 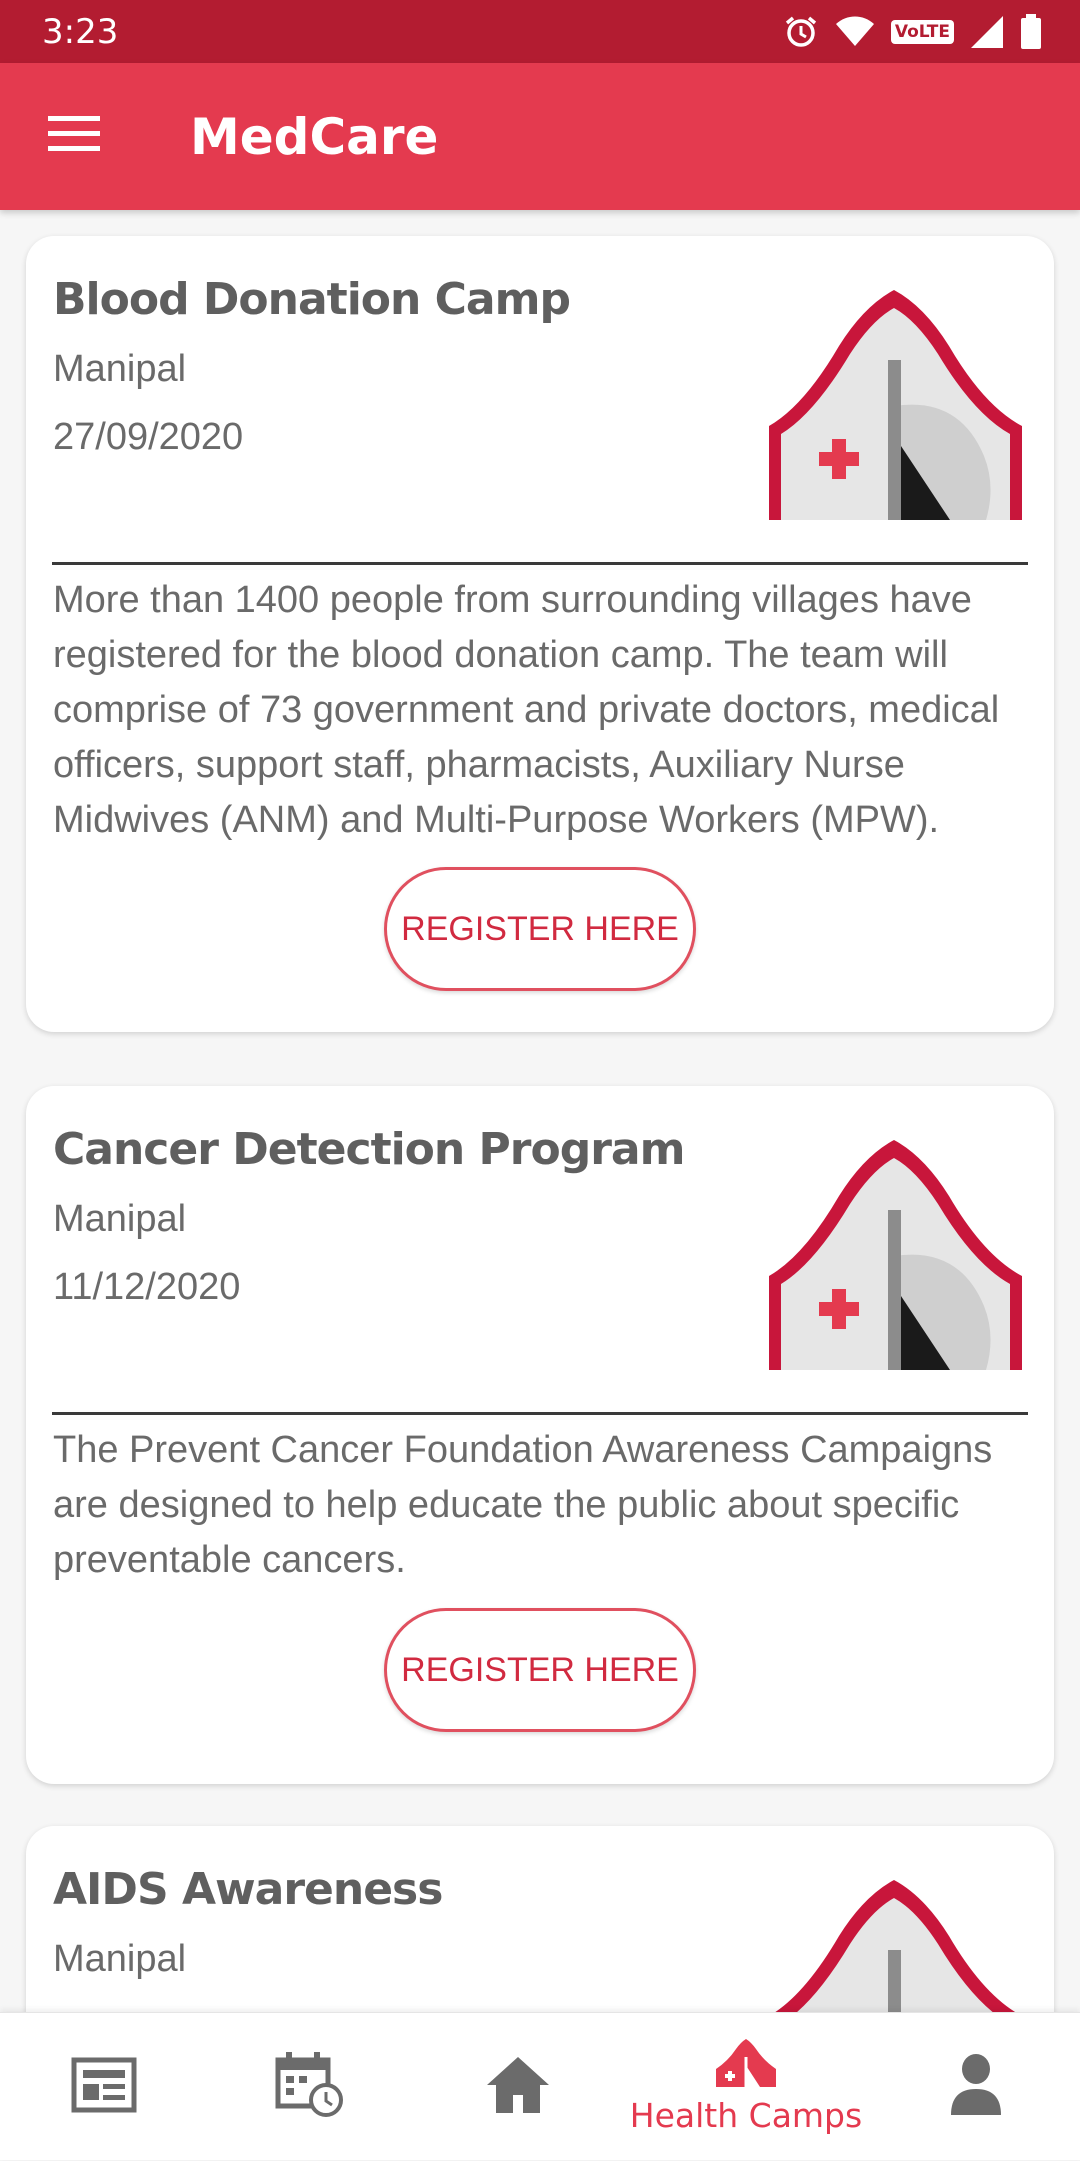 I want to click on volte-label: VoLTE, so click(x=922, y=31).